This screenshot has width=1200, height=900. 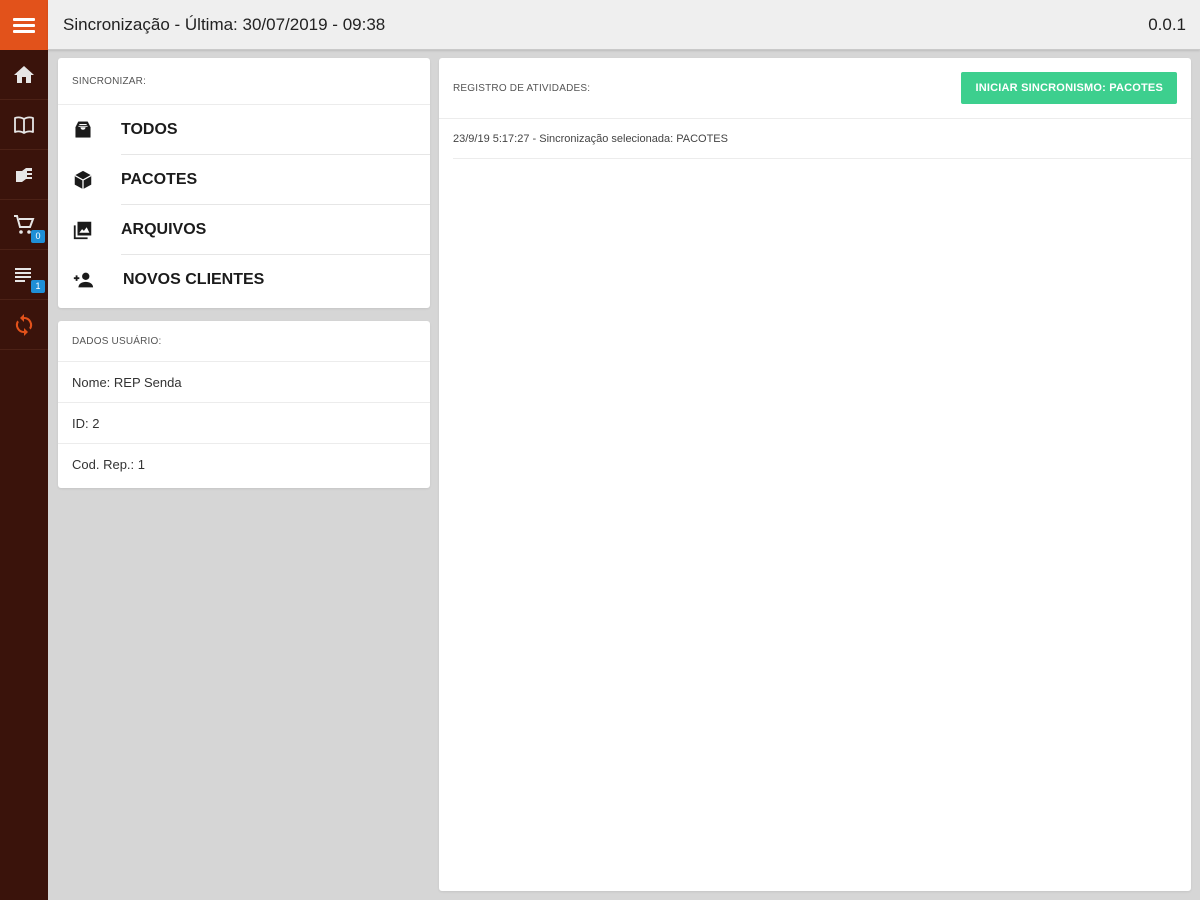 I want to click on sidebar-item-cart: 0, so click(x=24, y=225).